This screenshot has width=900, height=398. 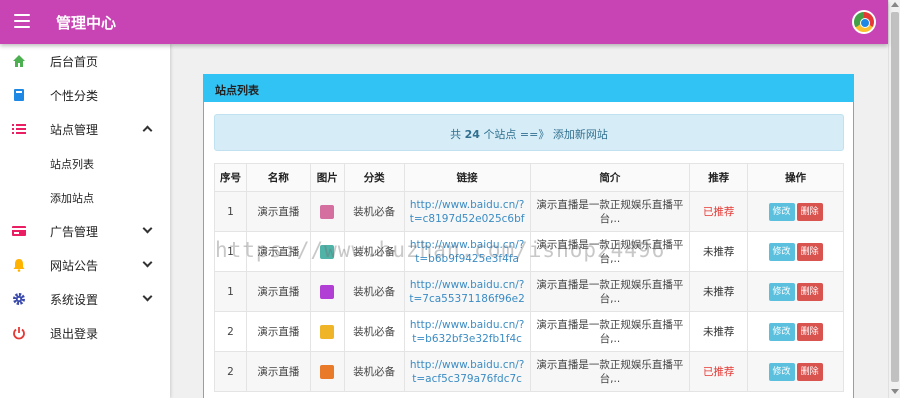 What do you see at coordinates (74, 62) in the screenshot?
I see `sidebar-item-label: 后台首页` at bounding box center [74, 62].